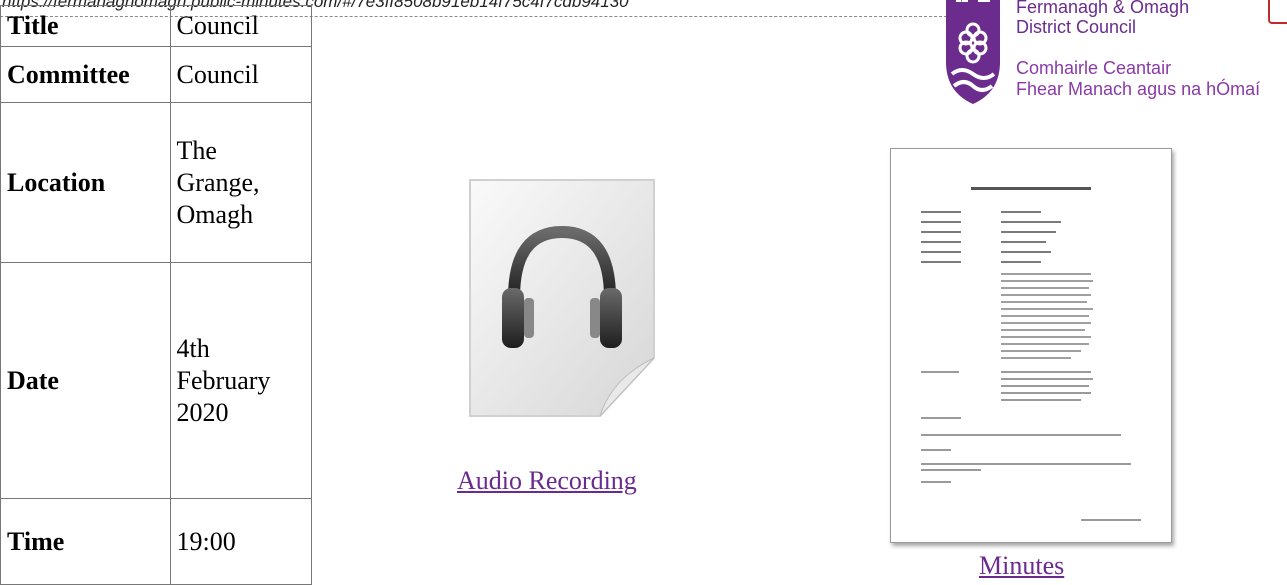 This screenshot has width=1287, height=585. I want to click on location-line: The, so click(196, 150).